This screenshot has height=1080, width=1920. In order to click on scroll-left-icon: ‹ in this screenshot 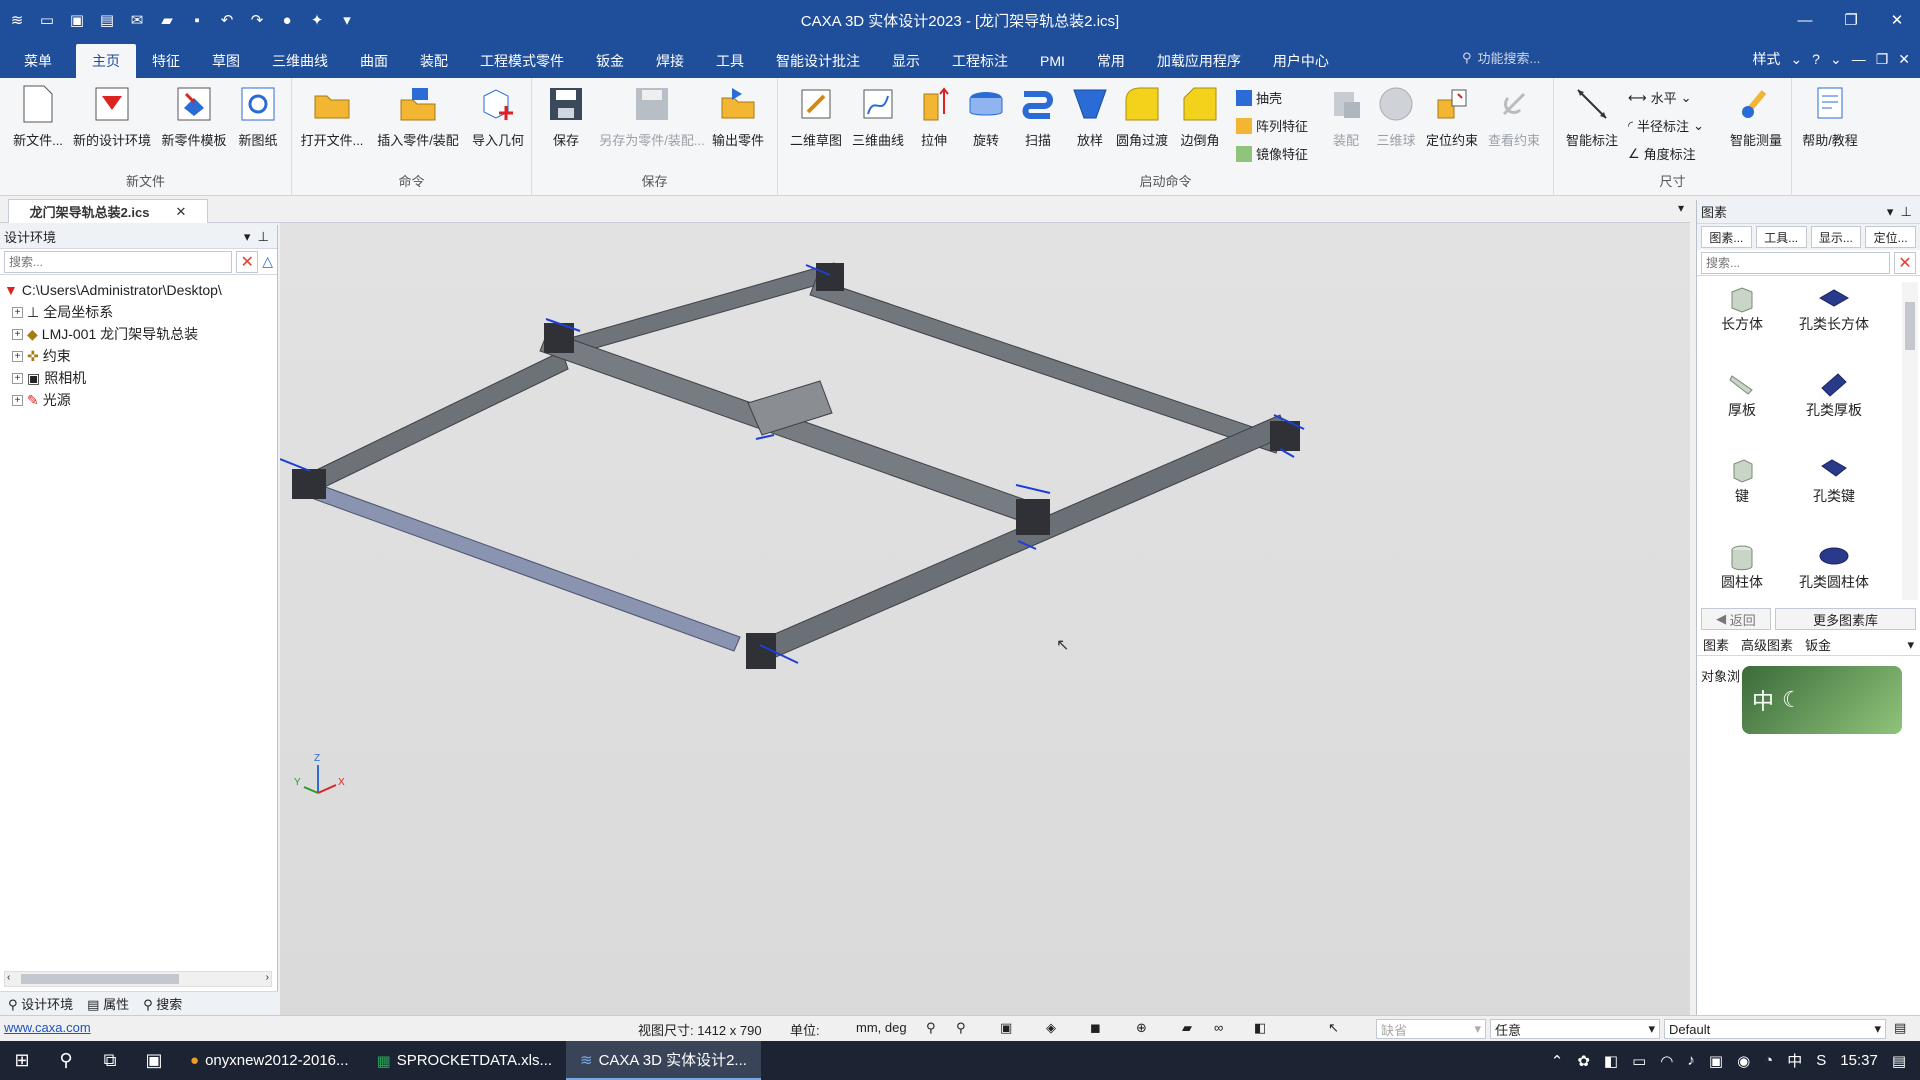, I will do `click(8, 977)`.